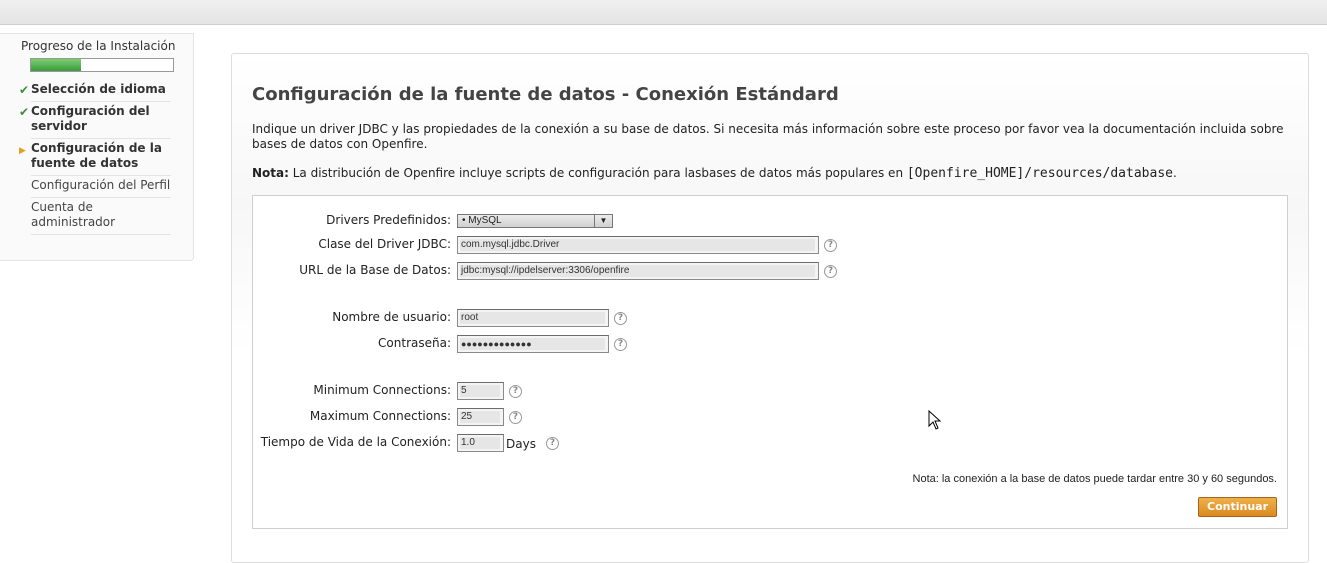 This screenshot has width=1327, height=563. Describe the element at coordinates (414, 343) in the screenshot. I see `password-label: Contraseña:` at that location.